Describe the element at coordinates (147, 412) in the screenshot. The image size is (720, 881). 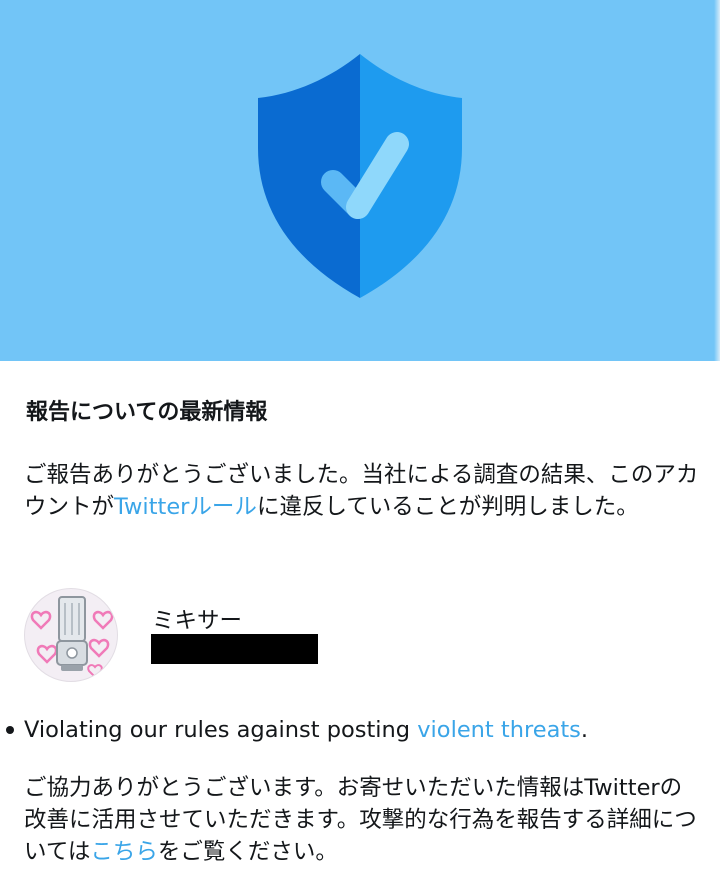
I see `report-heading: 報告についての最新情報` at that location.